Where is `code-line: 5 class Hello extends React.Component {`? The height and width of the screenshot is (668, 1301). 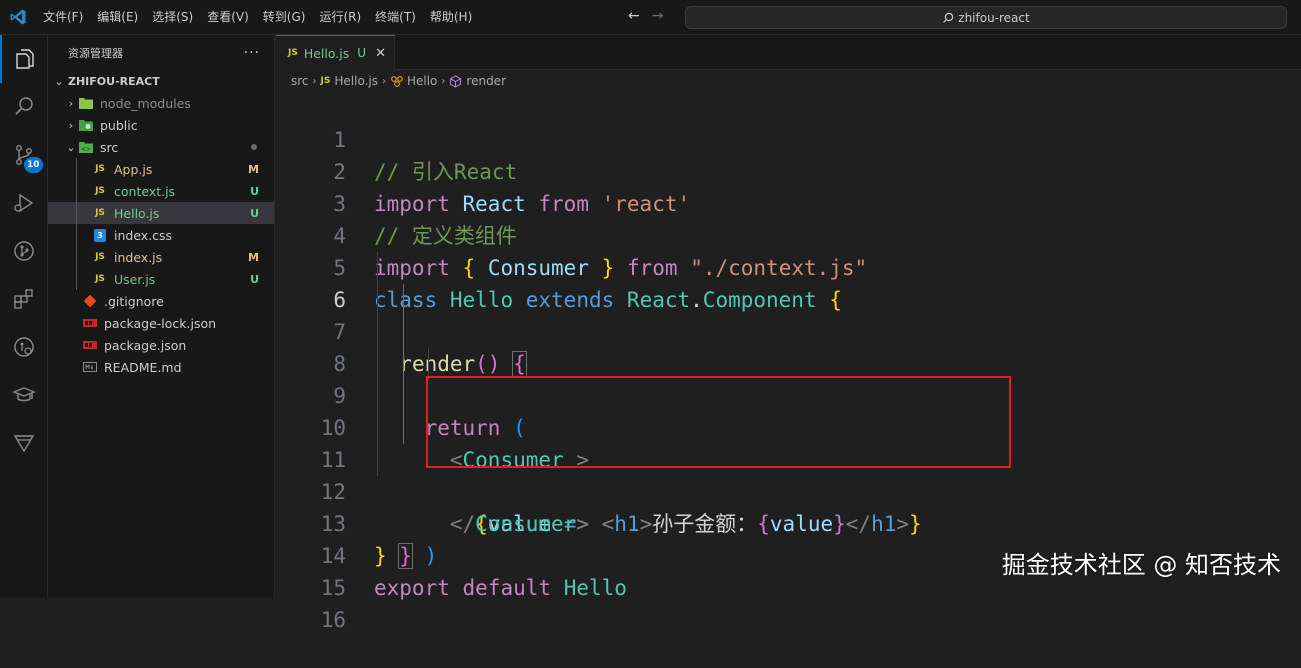
code-line: 5 class Hello extends React.Component { is located at coordinates (788, 236).